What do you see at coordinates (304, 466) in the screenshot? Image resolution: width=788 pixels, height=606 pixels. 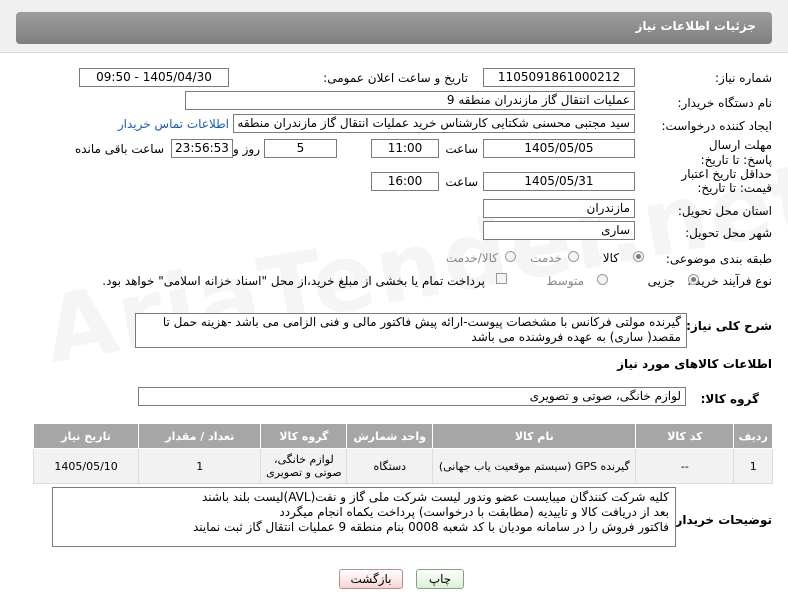 I see `cell-group: لوازم خانگی، صوتی و تصویری` at bounding box center [304, 466].